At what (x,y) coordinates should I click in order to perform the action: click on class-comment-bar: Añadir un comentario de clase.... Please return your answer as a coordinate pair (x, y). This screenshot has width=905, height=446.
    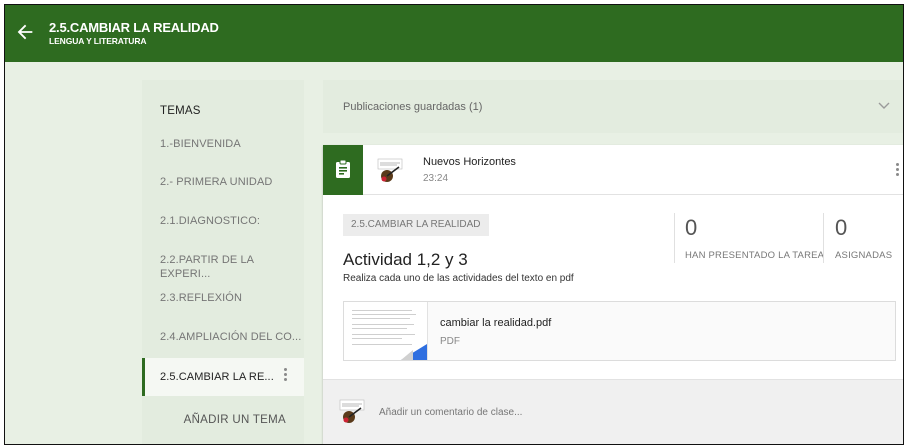
    Looking at the image, I should click on (613, 411).